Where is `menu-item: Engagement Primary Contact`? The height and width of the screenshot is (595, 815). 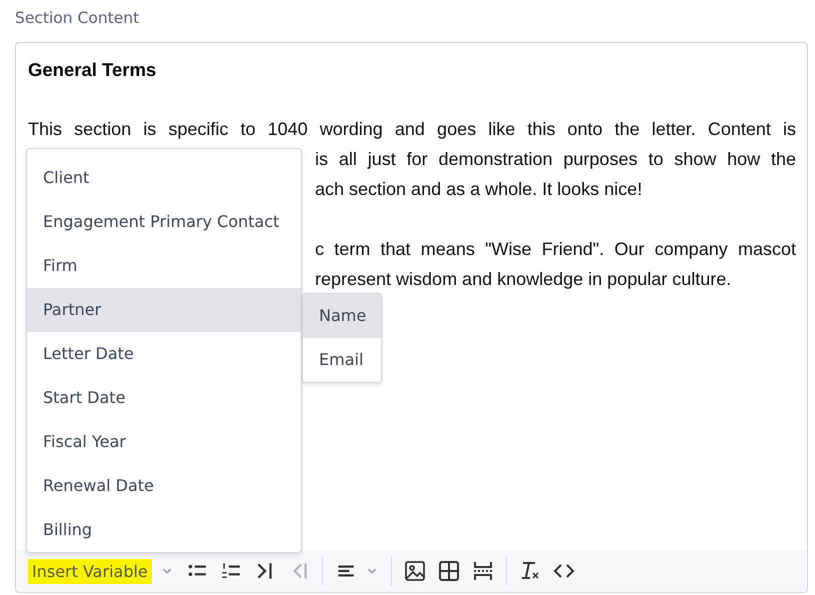 menu-item: Engagement Primary Contact is located at coordinates (164, 222).